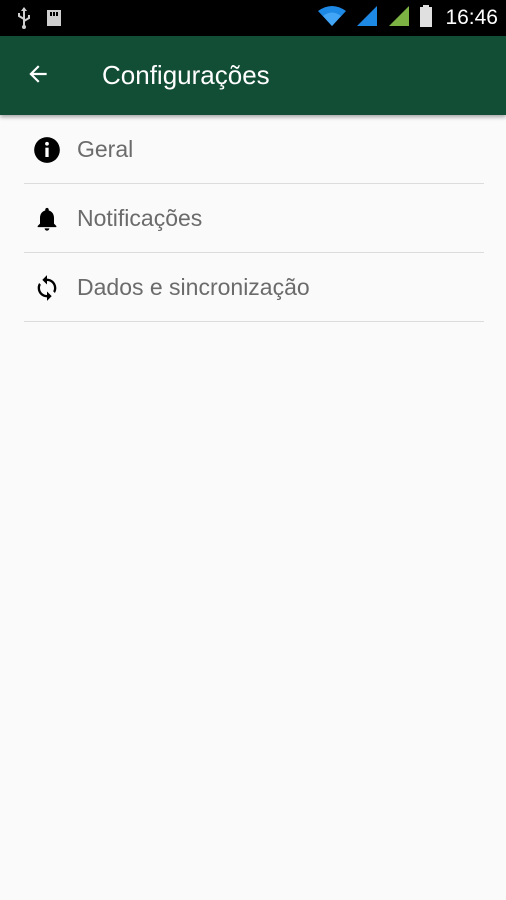 The height and width of the screenshot is (900, 506). I want to click on back-button, so click(38, 76).